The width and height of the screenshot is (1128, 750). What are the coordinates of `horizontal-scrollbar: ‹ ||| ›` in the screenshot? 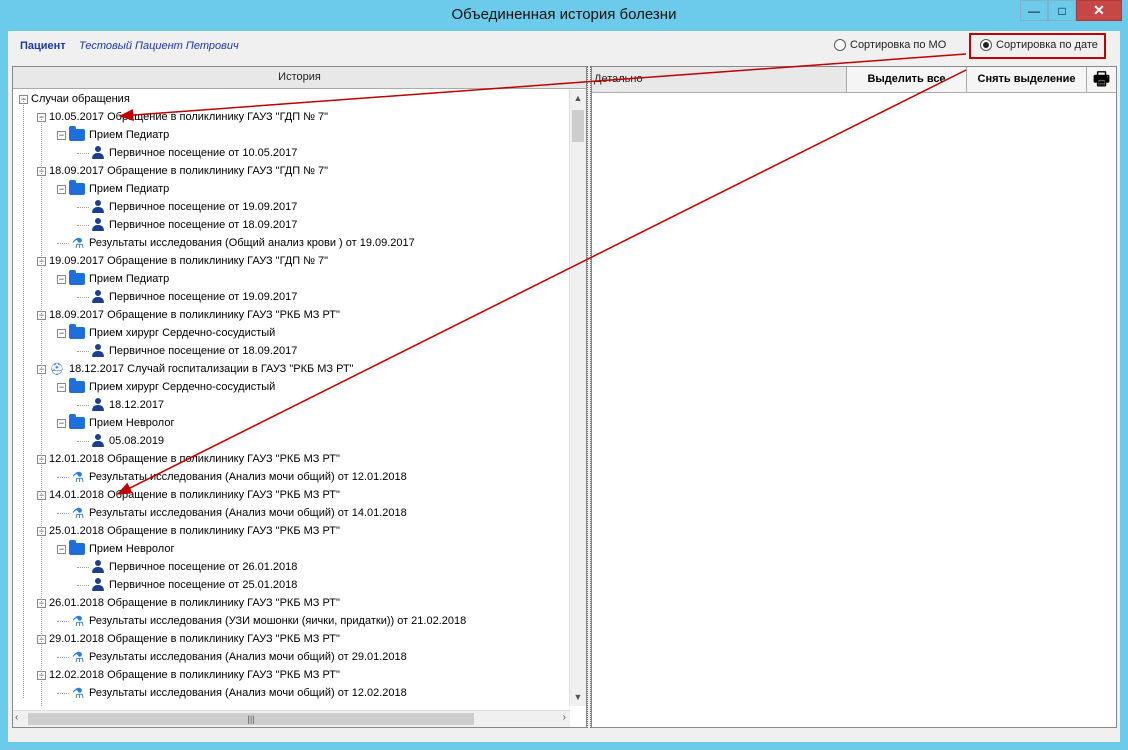 It's located at (291, 718).